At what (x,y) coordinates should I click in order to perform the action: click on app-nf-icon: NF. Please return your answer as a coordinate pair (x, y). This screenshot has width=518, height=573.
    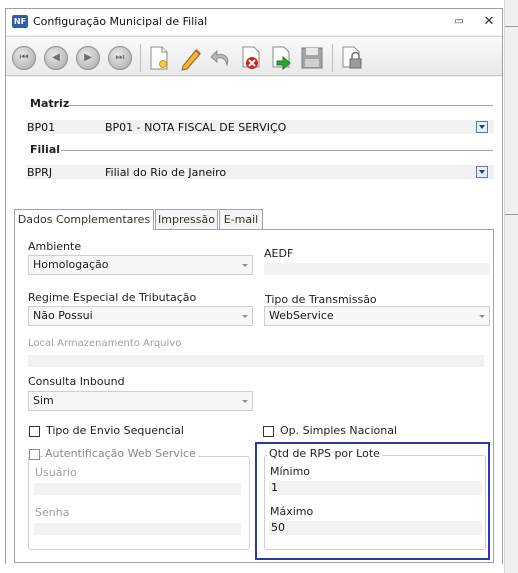
    Looking at the image, I should click on (20, 21).